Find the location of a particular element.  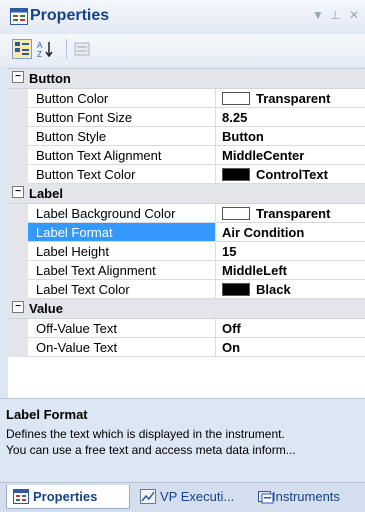

window-title: Properties is located at coordinates (70, 15).